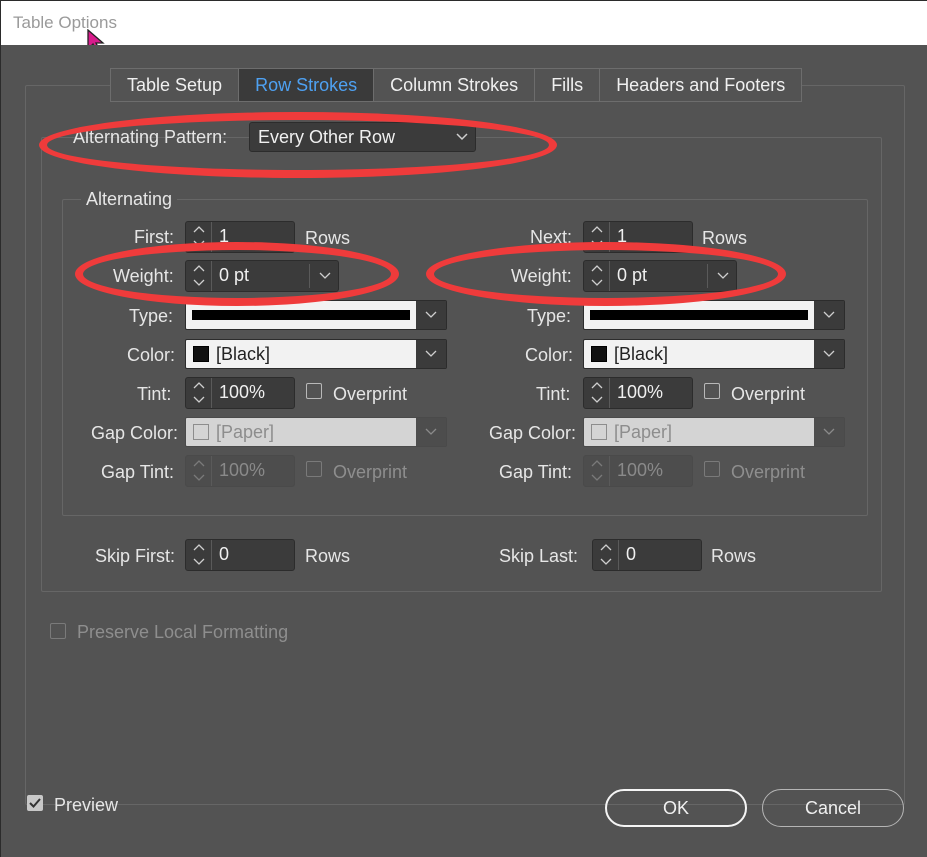  Describe the element at coordinates (86, 805) in the screenshot. I see `preview-label: Preview` at that location.